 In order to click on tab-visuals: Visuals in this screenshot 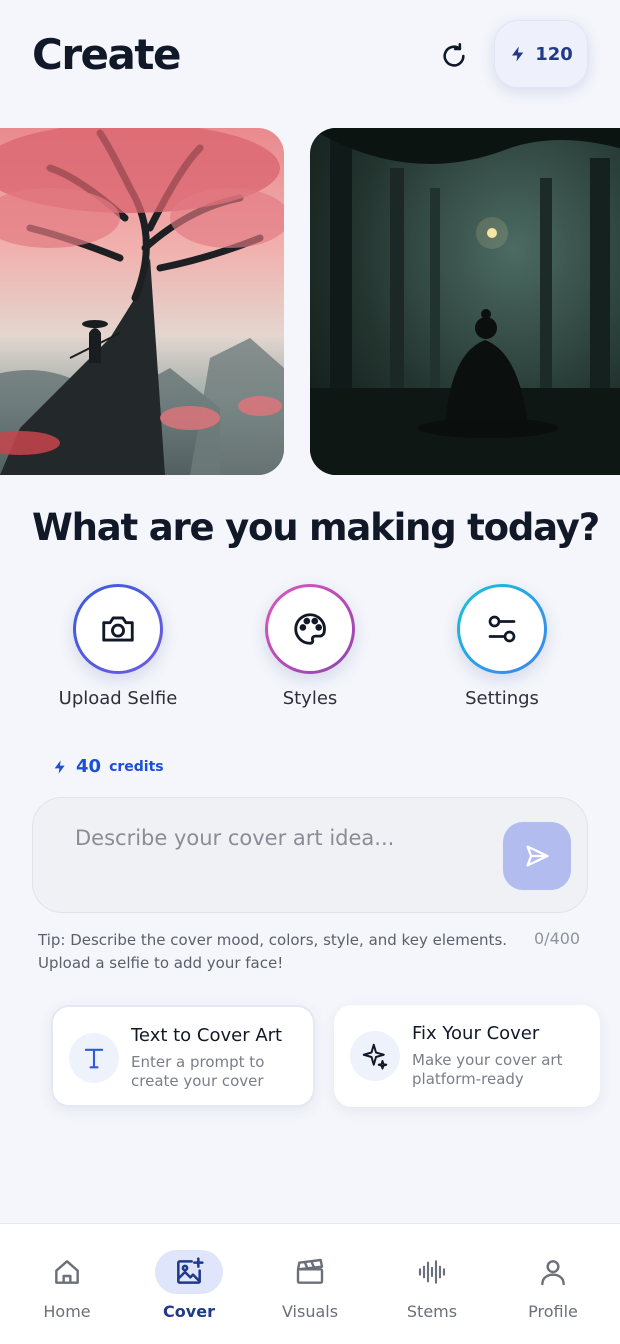, I will do `click(310, 1285)`.